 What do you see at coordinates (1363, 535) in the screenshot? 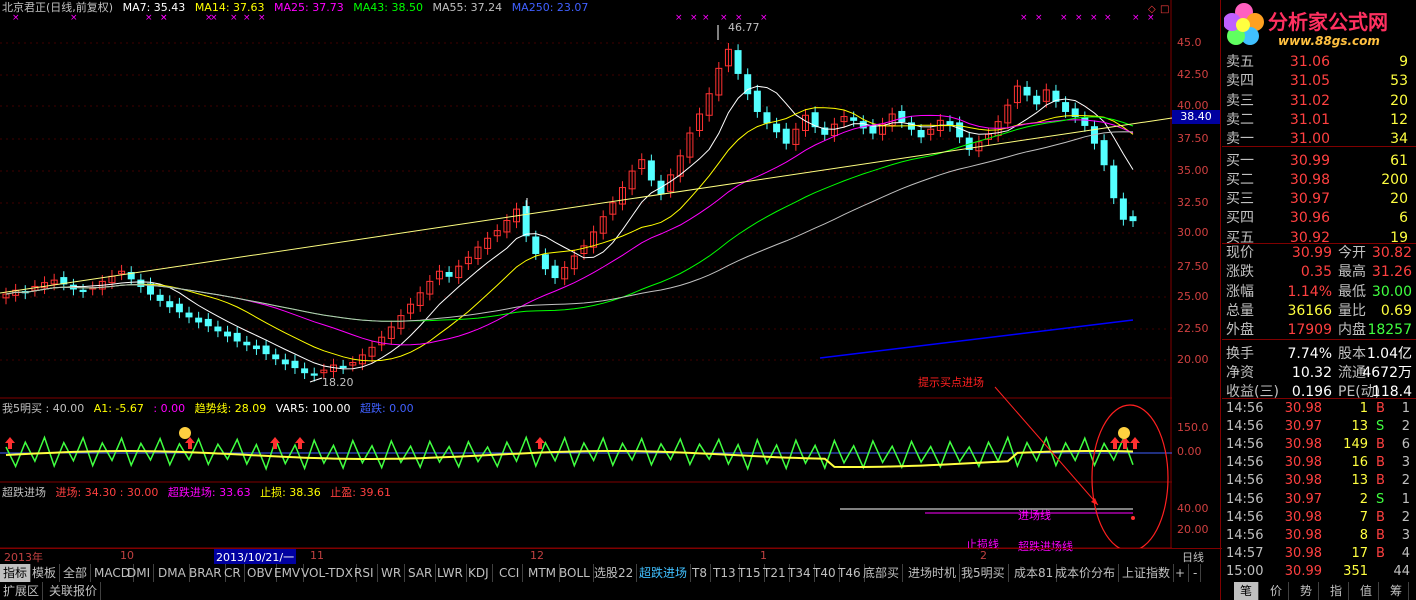
I see `tick-volume: 8` at bounding box center [1363, 535].